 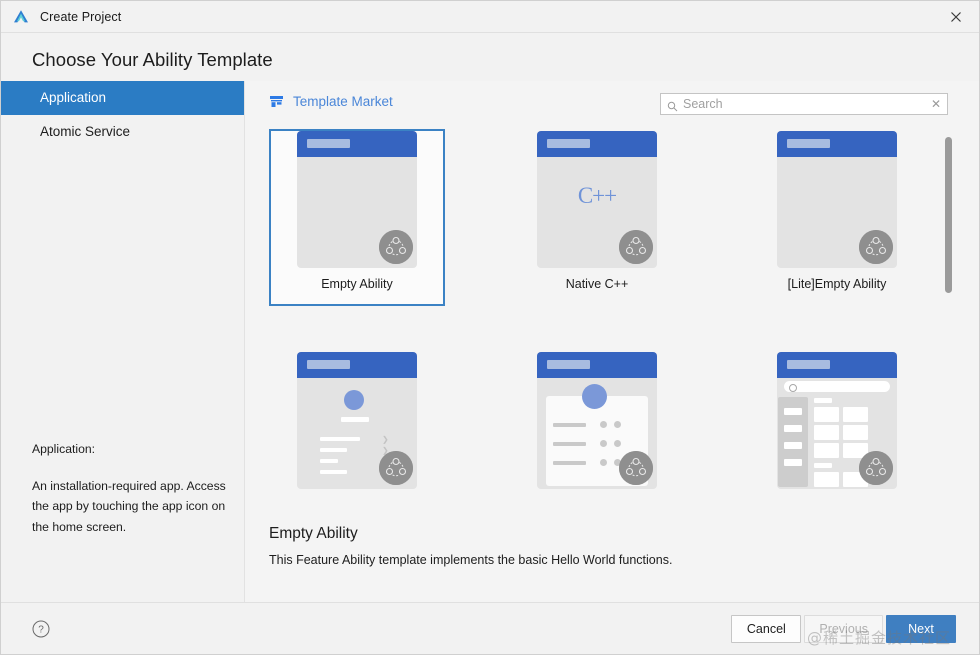 I want to click on template-card-catalog, so click(x=837, y=425).